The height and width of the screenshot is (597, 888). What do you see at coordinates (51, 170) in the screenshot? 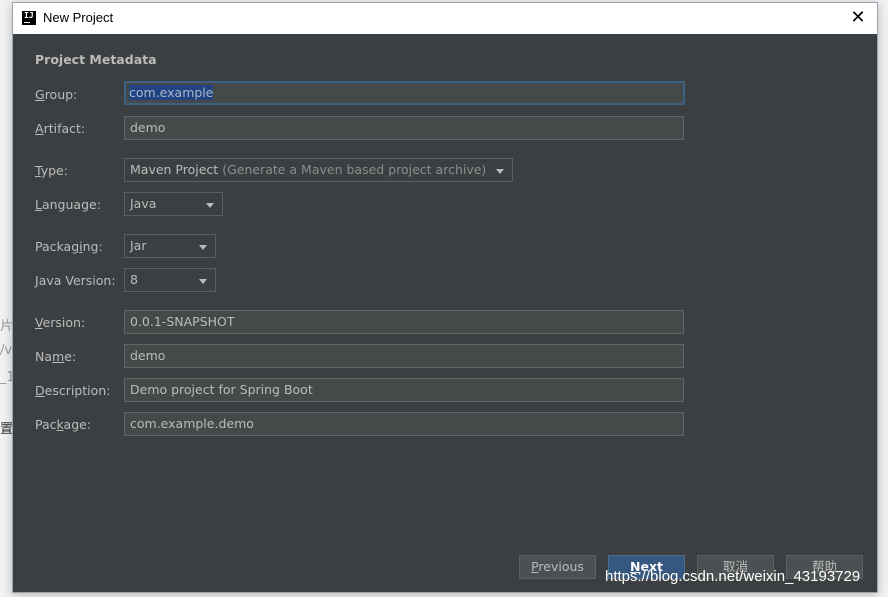
I see `type-label: Type:` at bounding box center [51, 170].